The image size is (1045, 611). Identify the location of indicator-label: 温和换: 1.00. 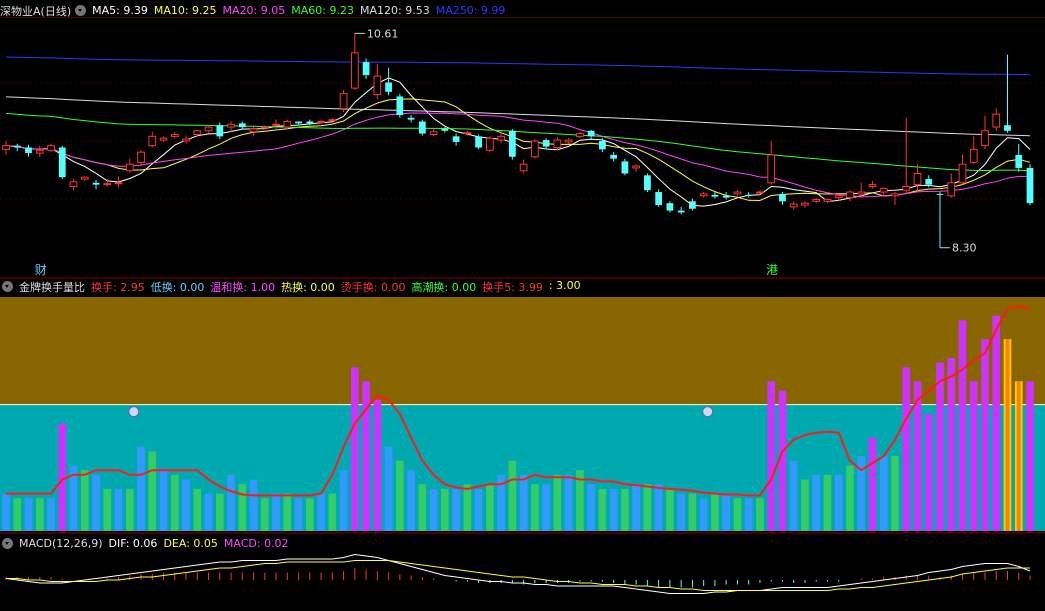
(243, 287).